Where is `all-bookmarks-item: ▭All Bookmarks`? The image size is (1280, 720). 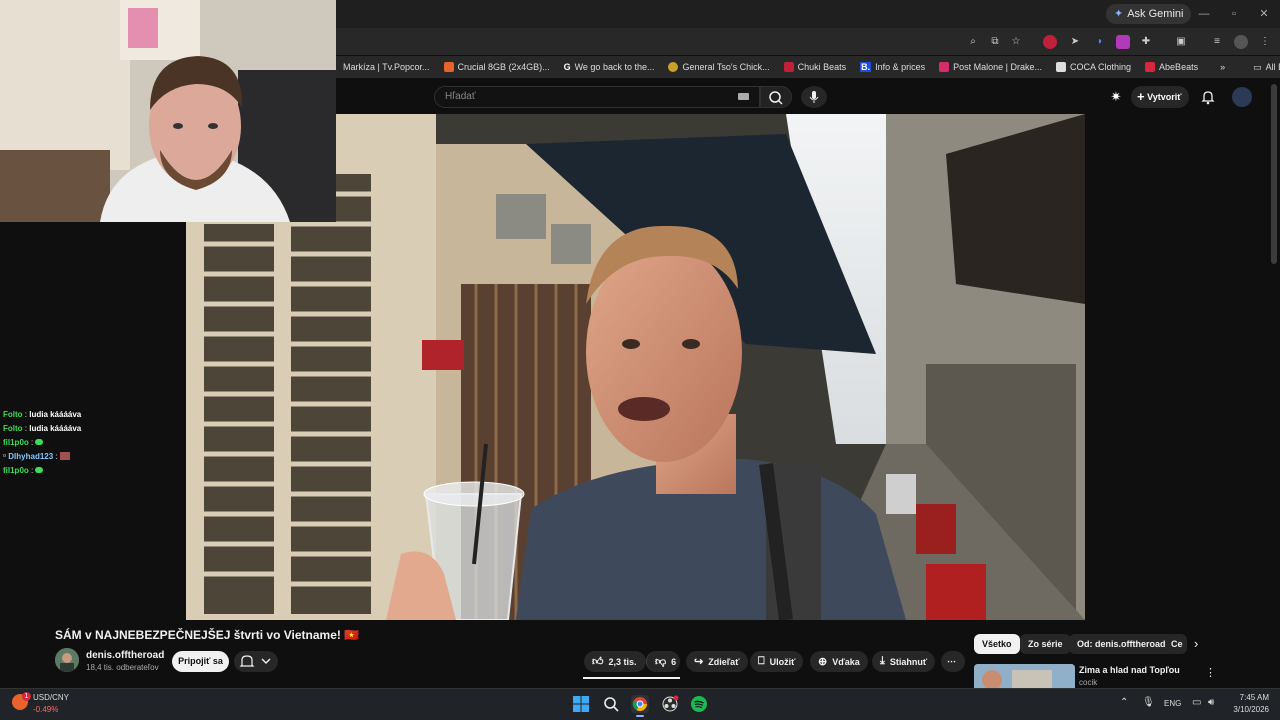 all-bookmarks-item: ▭All Bookmarks is located at coordinates (1263, 67).